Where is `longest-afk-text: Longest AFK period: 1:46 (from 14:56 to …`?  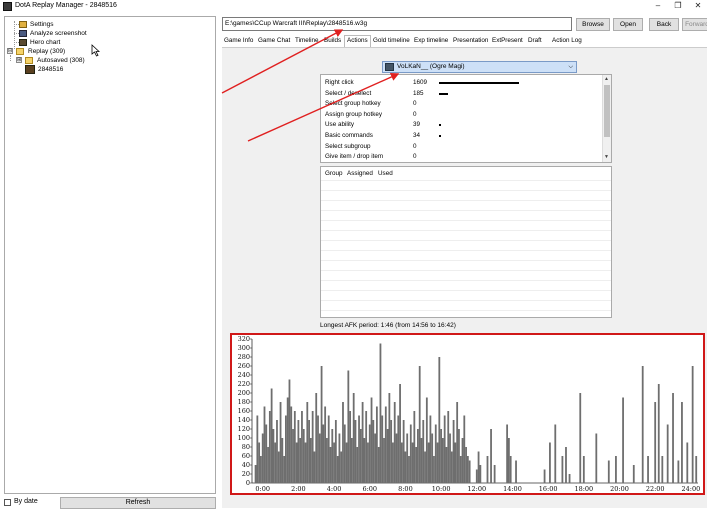 longest-afk-text: Longest AFK period: 1:46 (from 14:56 to … is located at coordinates (388, 325).